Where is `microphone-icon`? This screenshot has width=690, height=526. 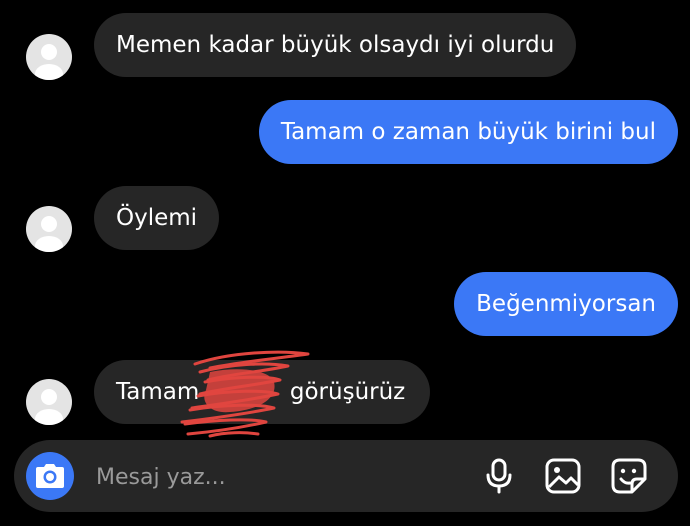
microphone-icon is located at coordinates (499, 476).